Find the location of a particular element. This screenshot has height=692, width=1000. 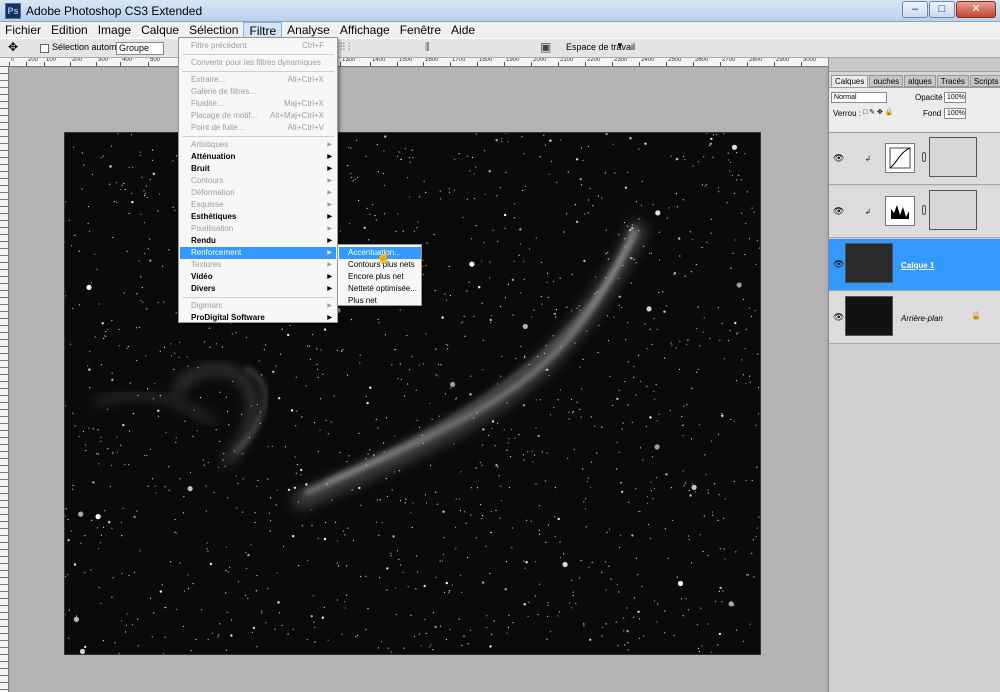

chevron-down-icon: ▼ is located at coordinates (620, 45).